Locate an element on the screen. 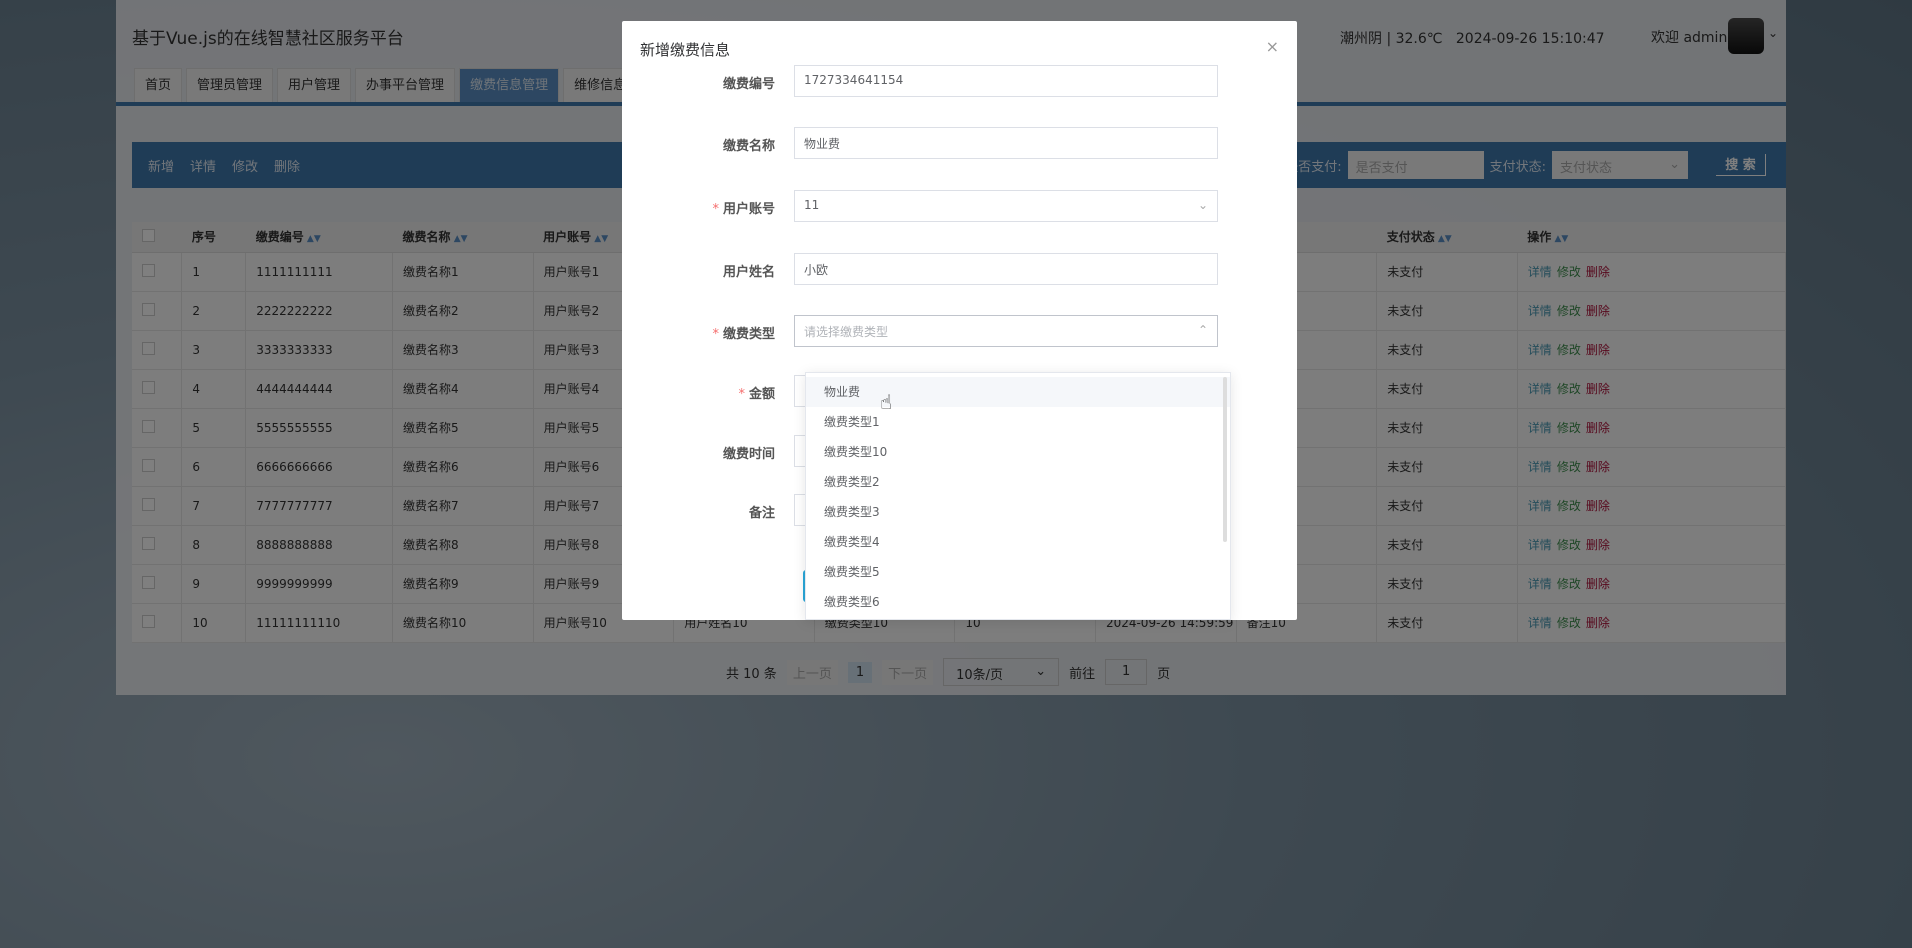 Image resolution: width=1912 pixels, height=948 pixels. field-label: 用户姓名 is located at coordinates (749, 270).